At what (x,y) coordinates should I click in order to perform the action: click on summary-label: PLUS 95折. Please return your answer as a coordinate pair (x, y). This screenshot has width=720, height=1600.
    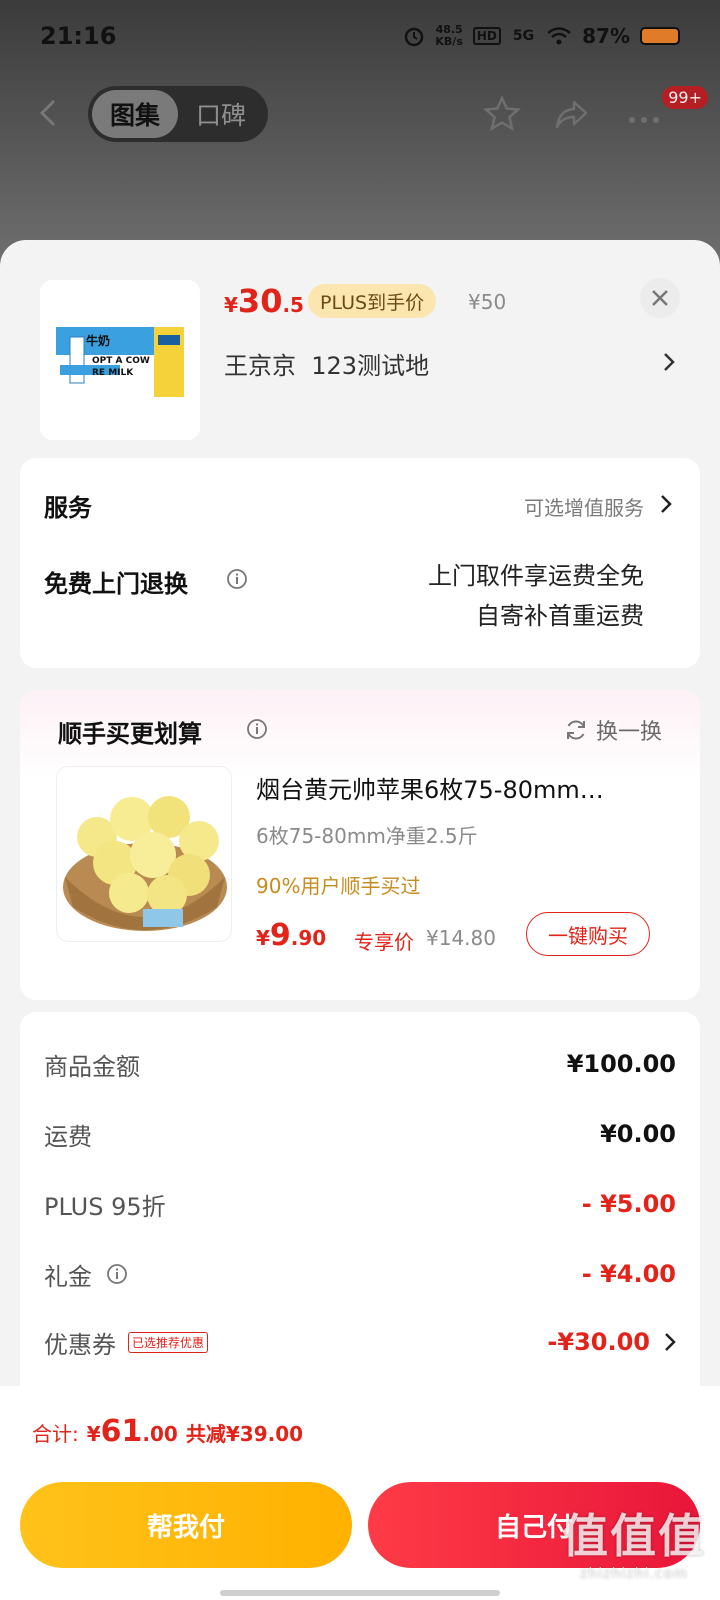
    Looking at the image, I should click on (105, 1206).